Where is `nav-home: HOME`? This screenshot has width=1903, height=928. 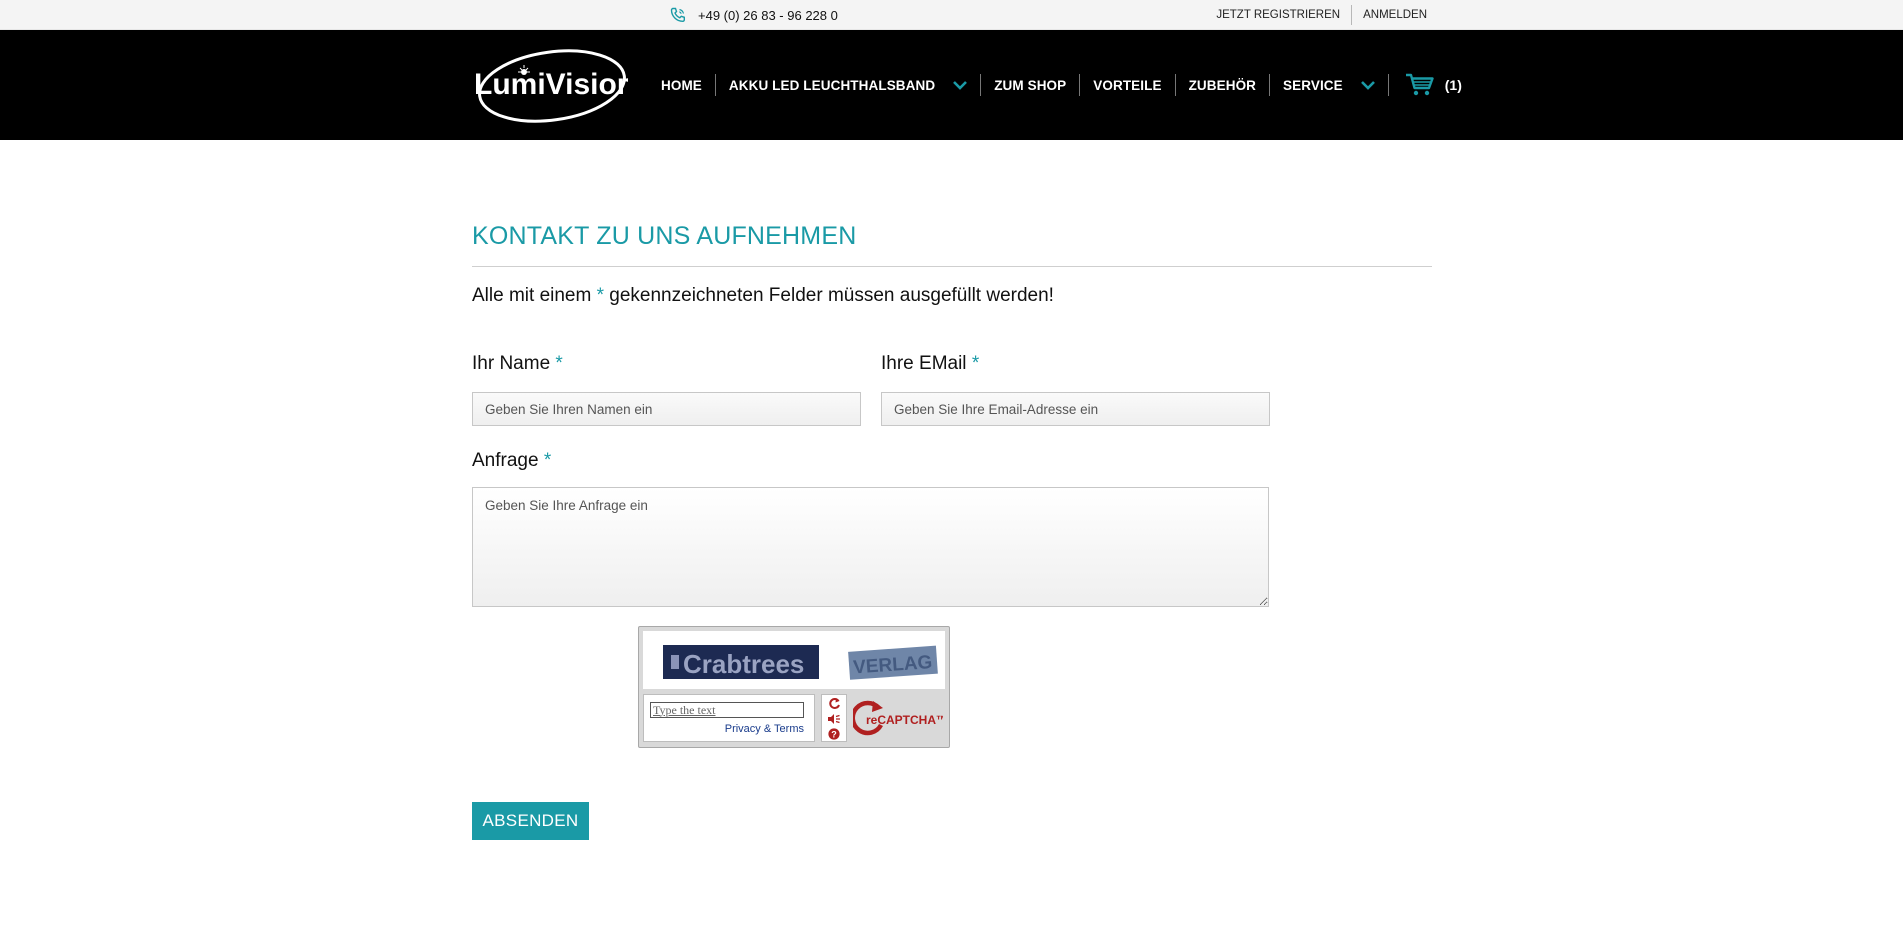
nav-home: HOME is located at coordinates (681, 85).